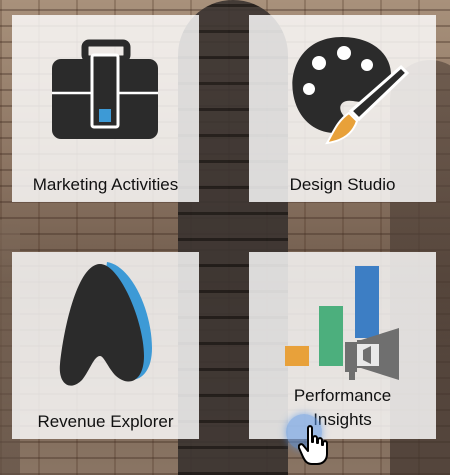 The width and height of the screenshot is (450, 475). Describe the element at coordinates (105, 90) in the screenshot. I see `briefcase-icon` at that location.